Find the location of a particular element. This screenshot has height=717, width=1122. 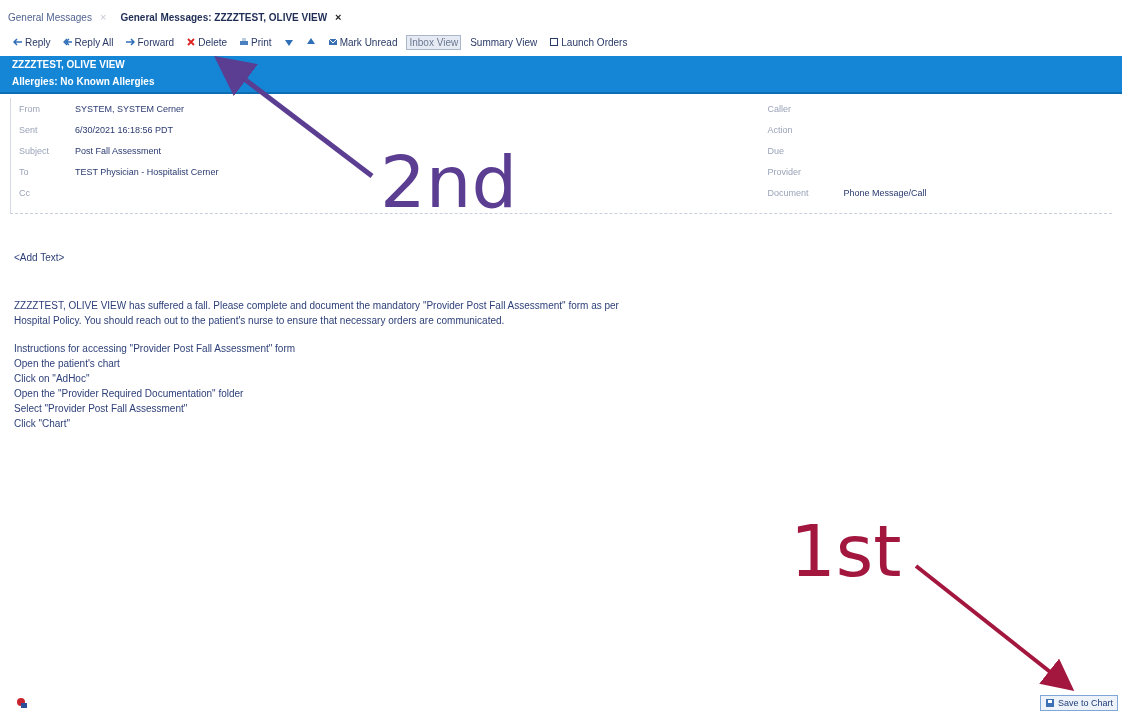

tab: General Messages: ZZZZTEST, OLIVE VIEW × is located at coordinates (231, 17).